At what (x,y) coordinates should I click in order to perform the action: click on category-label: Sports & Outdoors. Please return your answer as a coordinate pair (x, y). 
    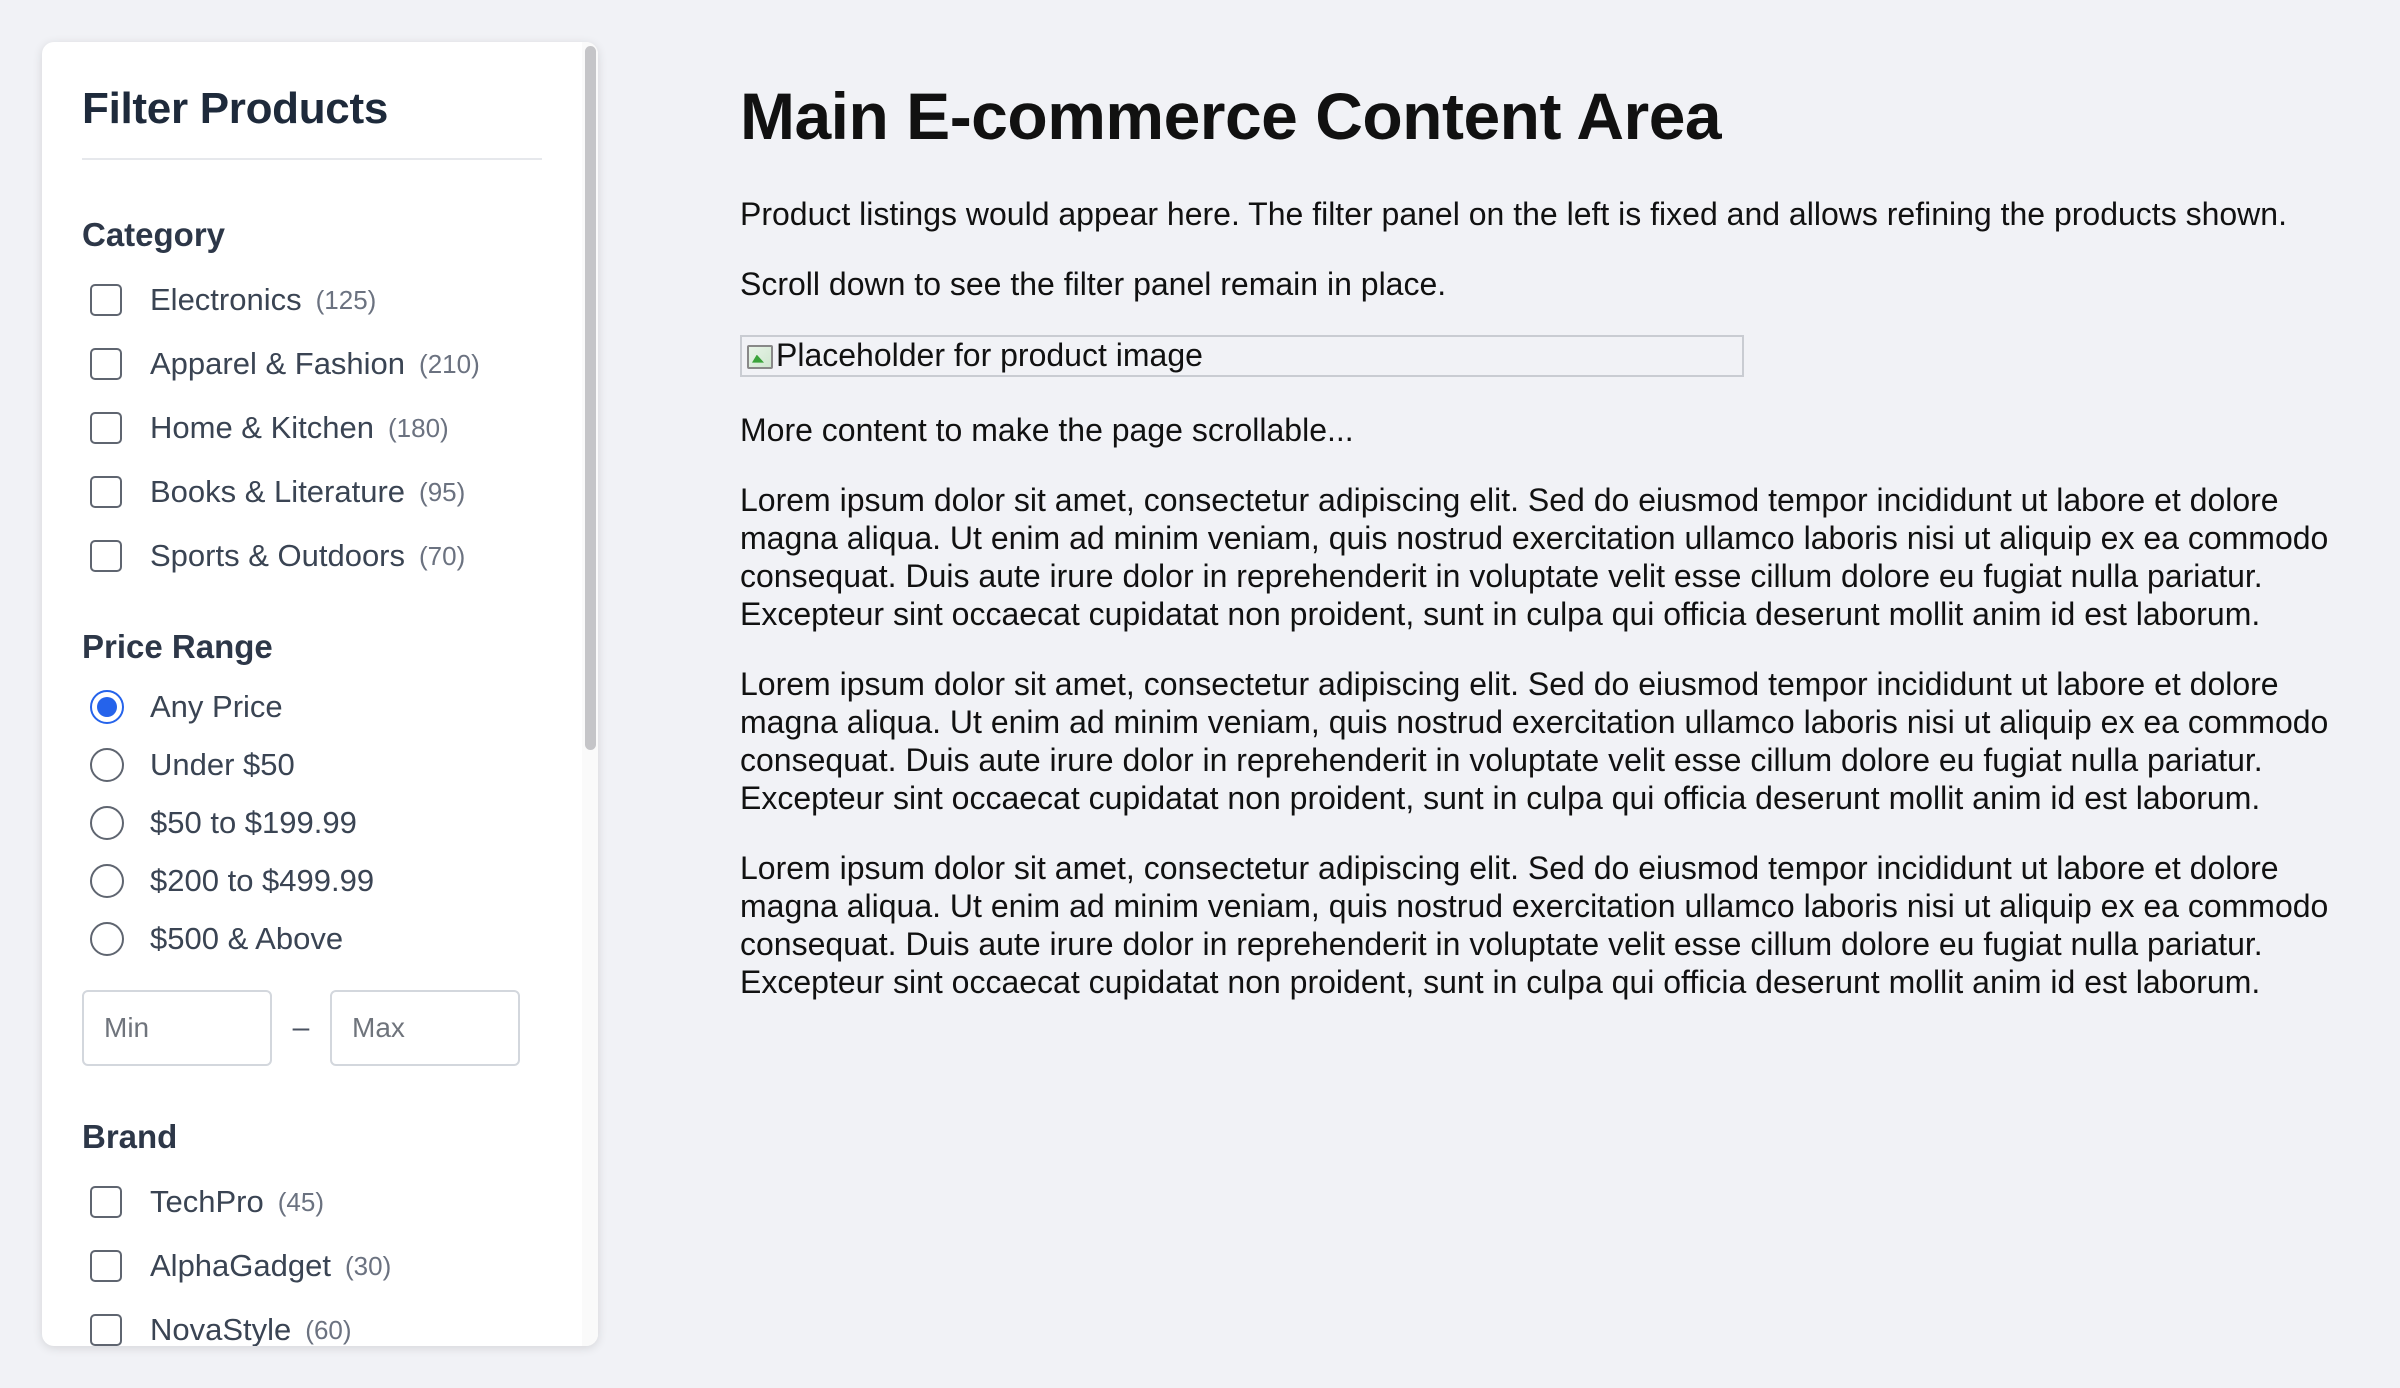
    Looking at the image, I should click on (278, 555).